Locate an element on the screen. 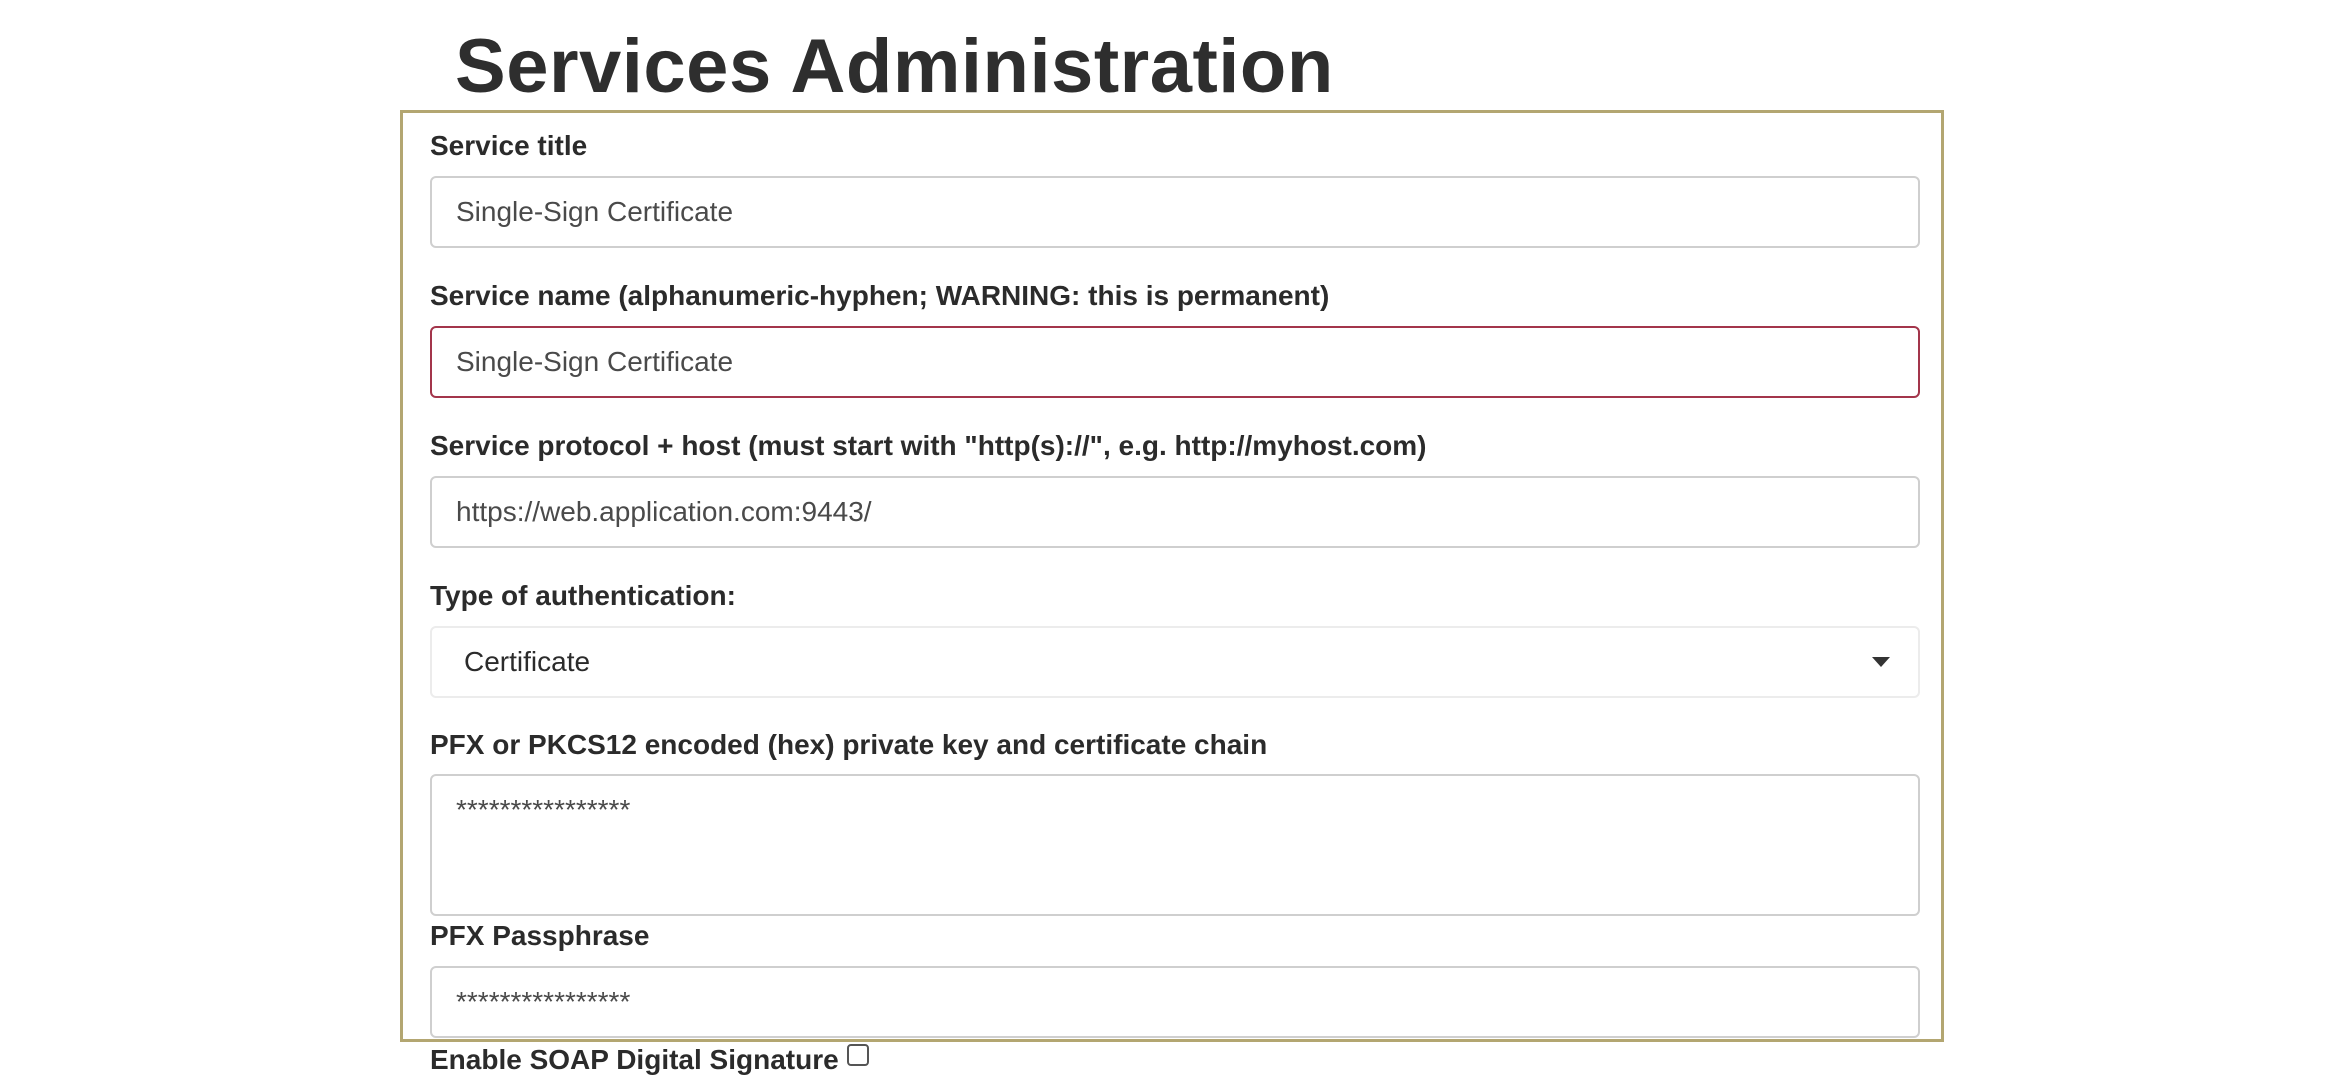 This screenshot has height=1091, width=2348. service-host-input is located at coordinates (1175, 512).